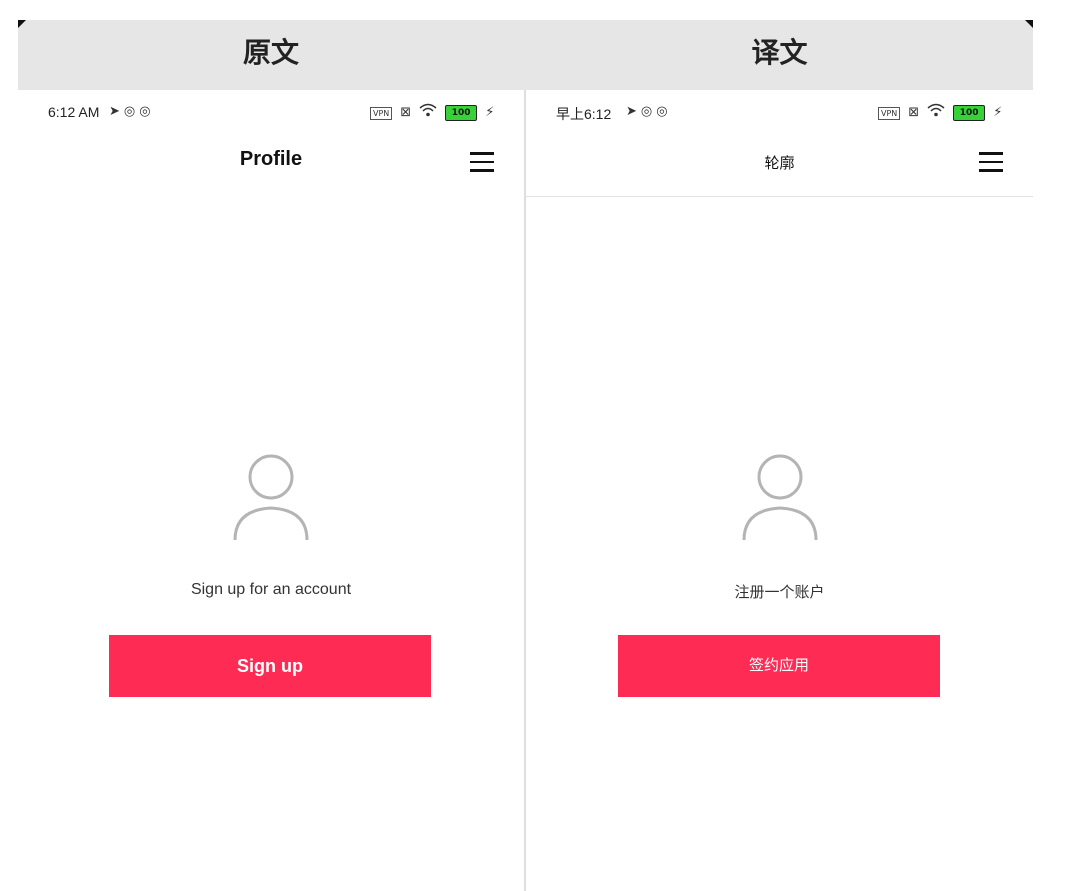  What do you see at coordinates (74, 112) in the screenshot?
I see `status-time: 6:12 AM` at bounding box center [74, 112].